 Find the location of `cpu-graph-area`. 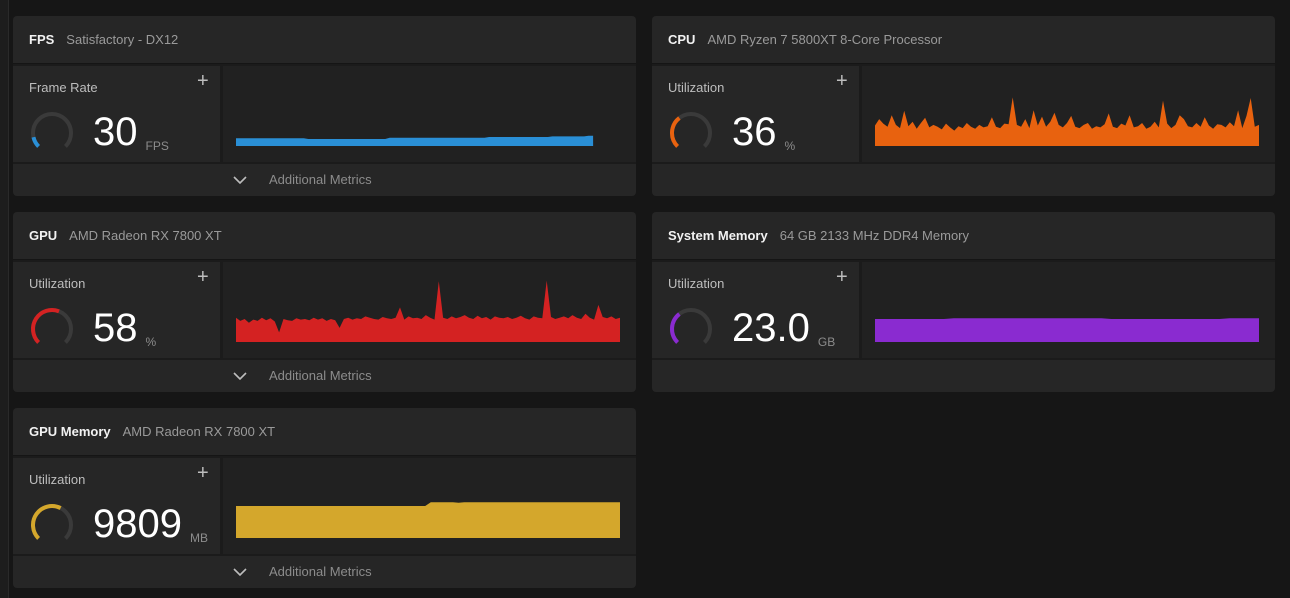

cpu-graph-area is located at coordinates (1068, 114).